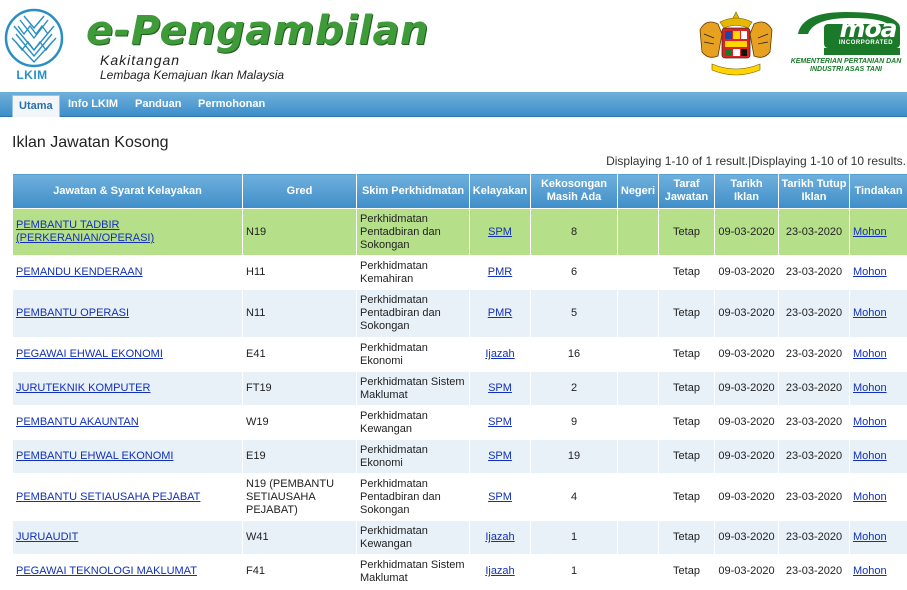 Image resolution: width=907 pixels, height=590 pixels. What do you see at coordinates (36, 106) in the screenshot?
I see `nav-utama: Utama` at bounding box center [36, 106].